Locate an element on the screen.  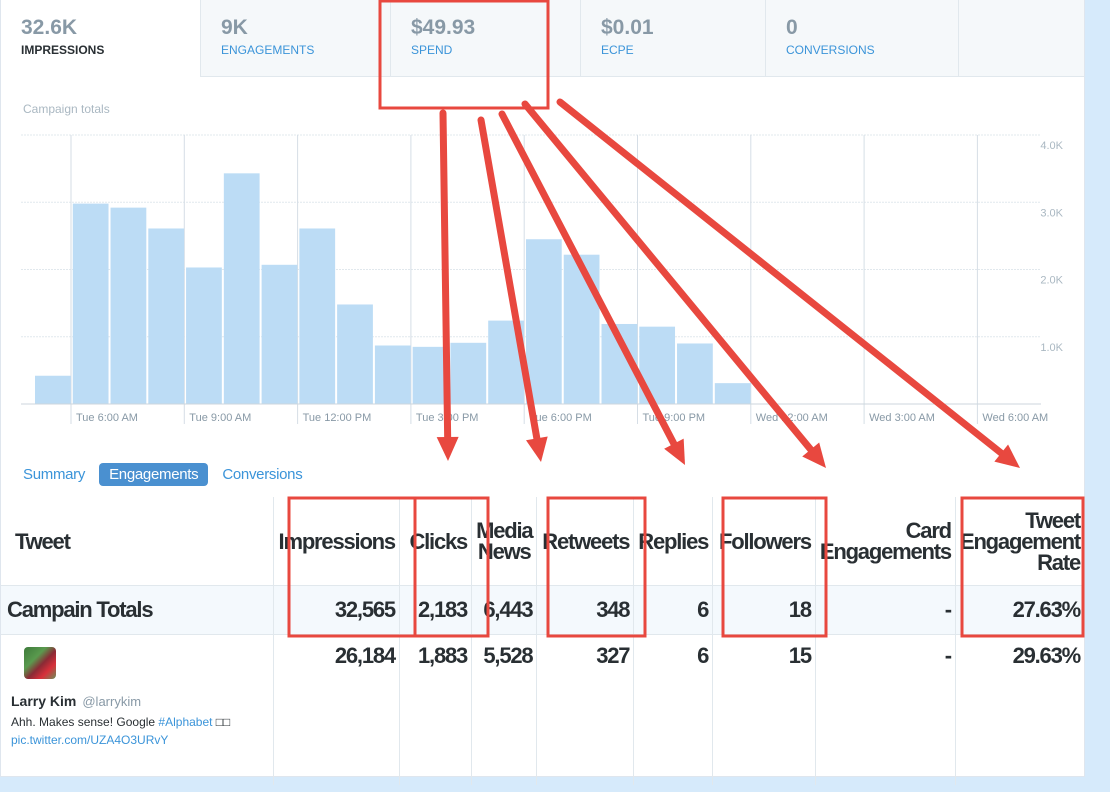
header-card-engagements: Card Engagements is located at coordinates (885, 541).